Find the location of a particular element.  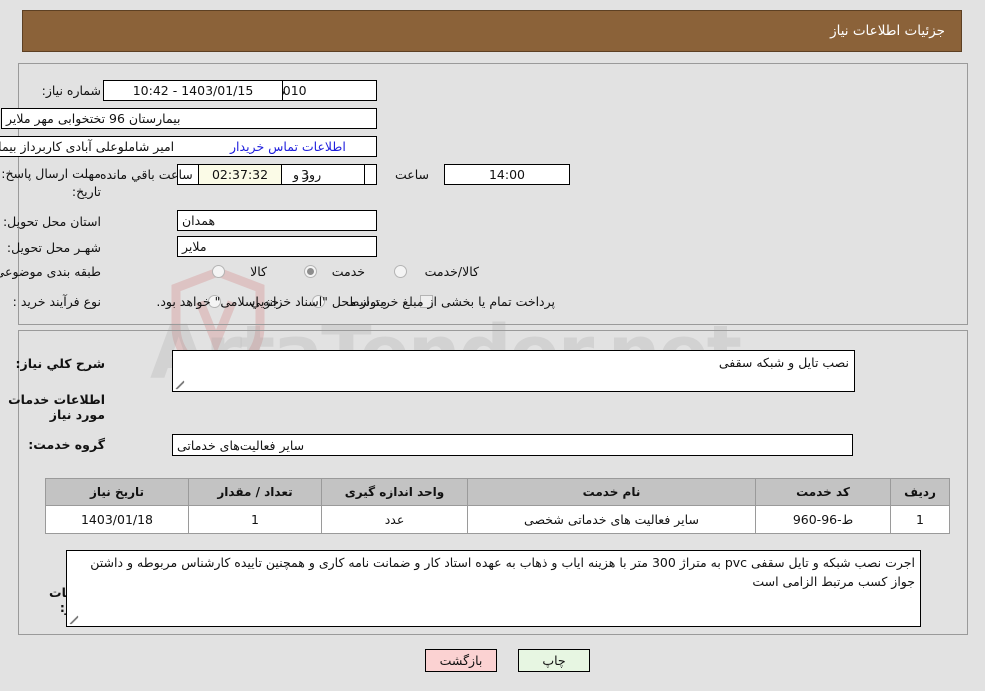

announce-datetime-field: 1403/01/15 - 10:42 is located at coordinates (193, 90).